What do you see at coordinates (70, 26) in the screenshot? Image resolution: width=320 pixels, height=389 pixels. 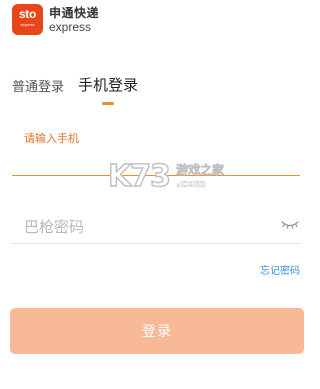 I see `brand-name-en: express` at bounding box center [70, 26].